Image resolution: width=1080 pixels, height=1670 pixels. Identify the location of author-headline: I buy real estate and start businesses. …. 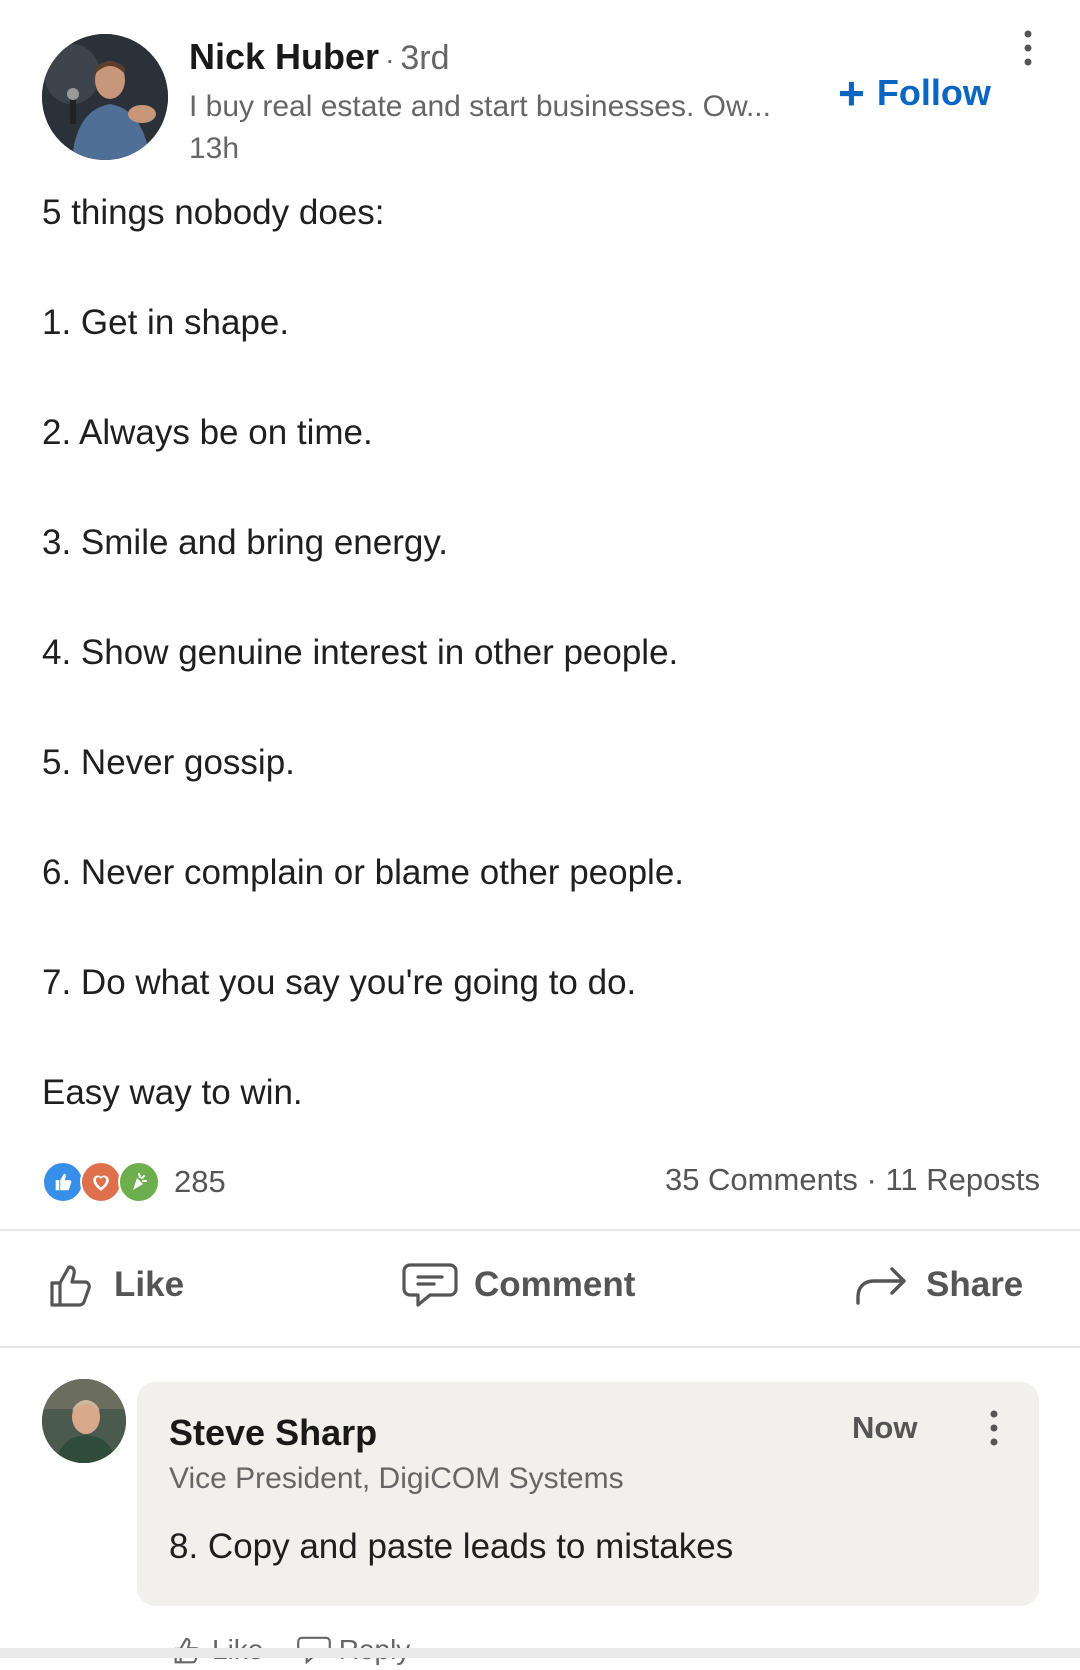
(480, 106).